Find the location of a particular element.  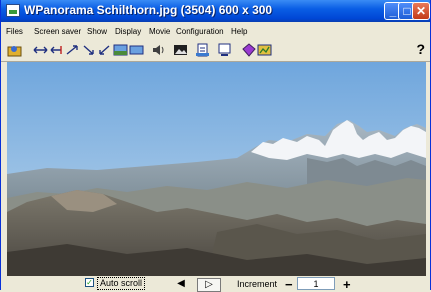

auto-scroll-label: Auto scroll is located at coordinates (121, 283).